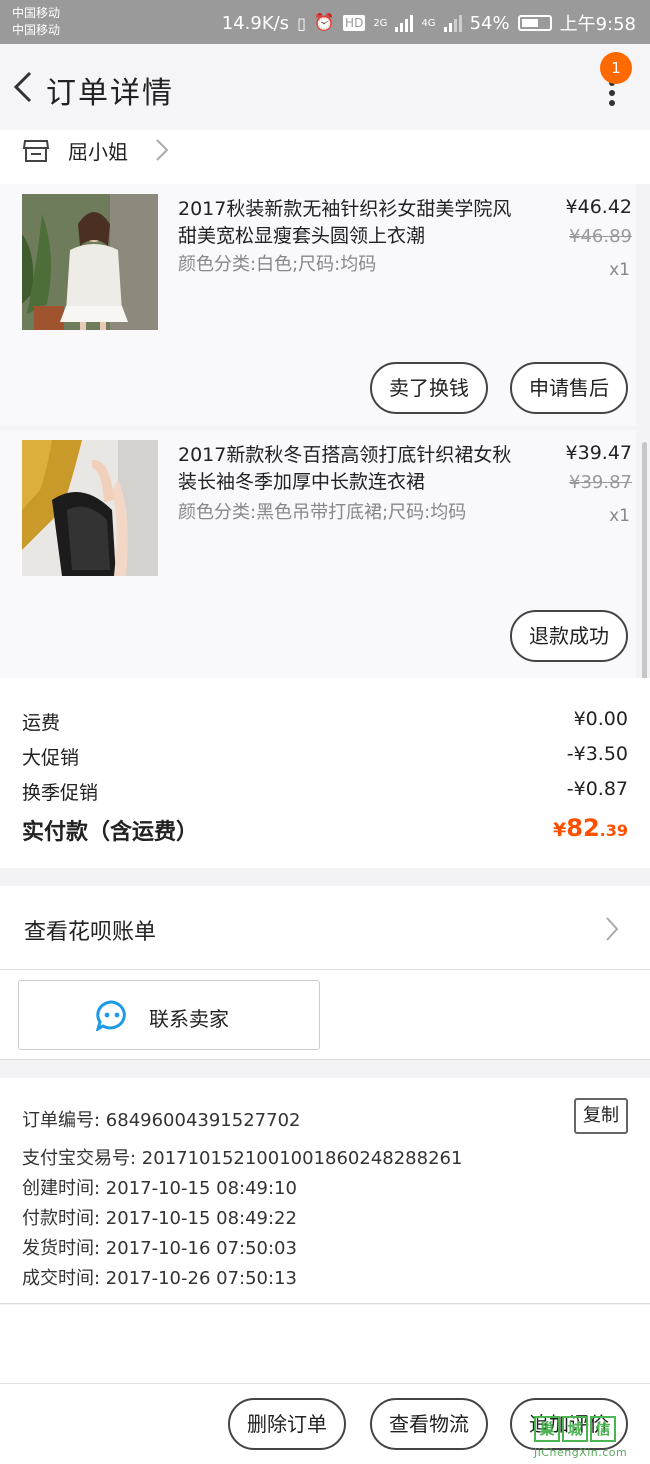  I want to click on alarm-icon: ⏰, so click(324, 23).